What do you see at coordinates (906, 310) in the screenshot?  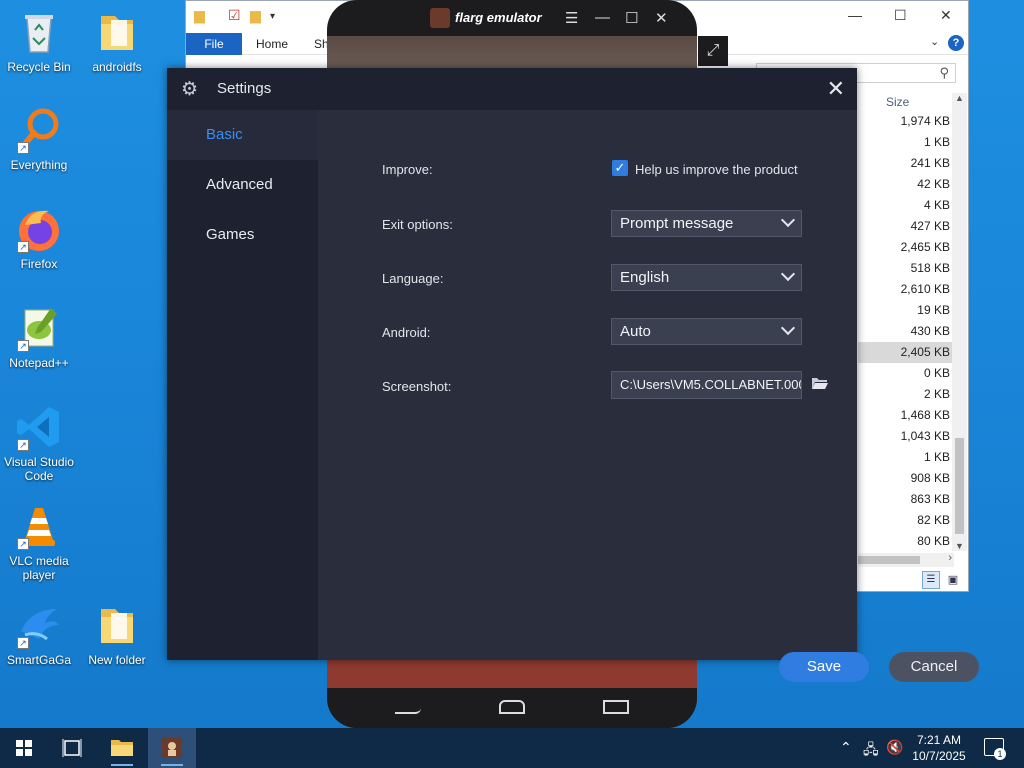 I see `file-size-cell: 19 KB` at bounding box center [906, 310].